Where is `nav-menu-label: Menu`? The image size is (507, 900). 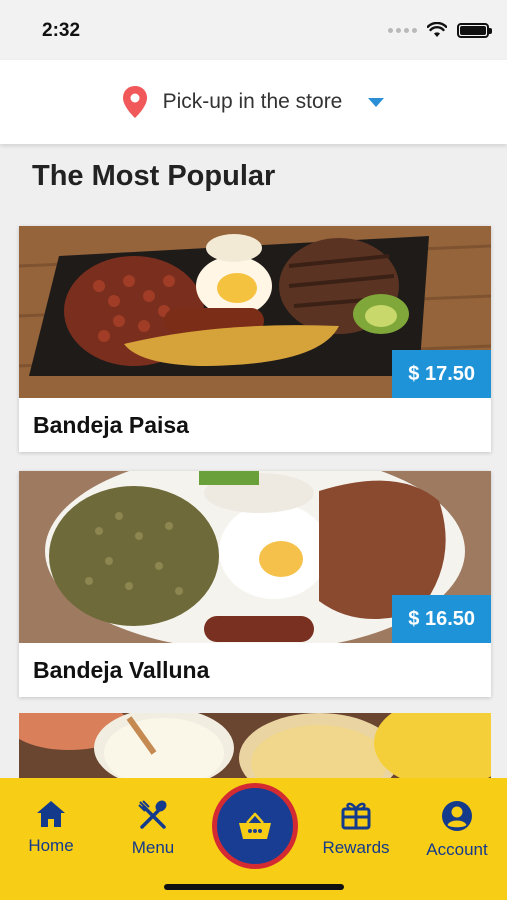 nav-menu-label: Menu is located at coordinates (153, 847).